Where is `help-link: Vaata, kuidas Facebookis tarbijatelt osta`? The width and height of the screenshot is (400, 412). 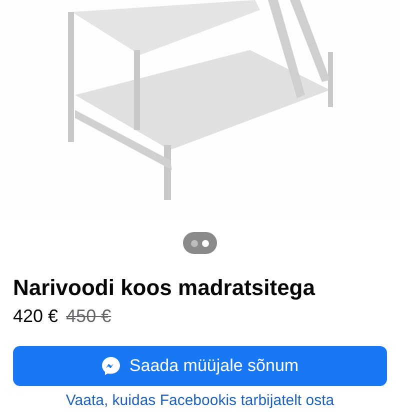
help-link: Vaata, kuidas Facebookis tarbijatelt osta is located at coordinates (200, 400).